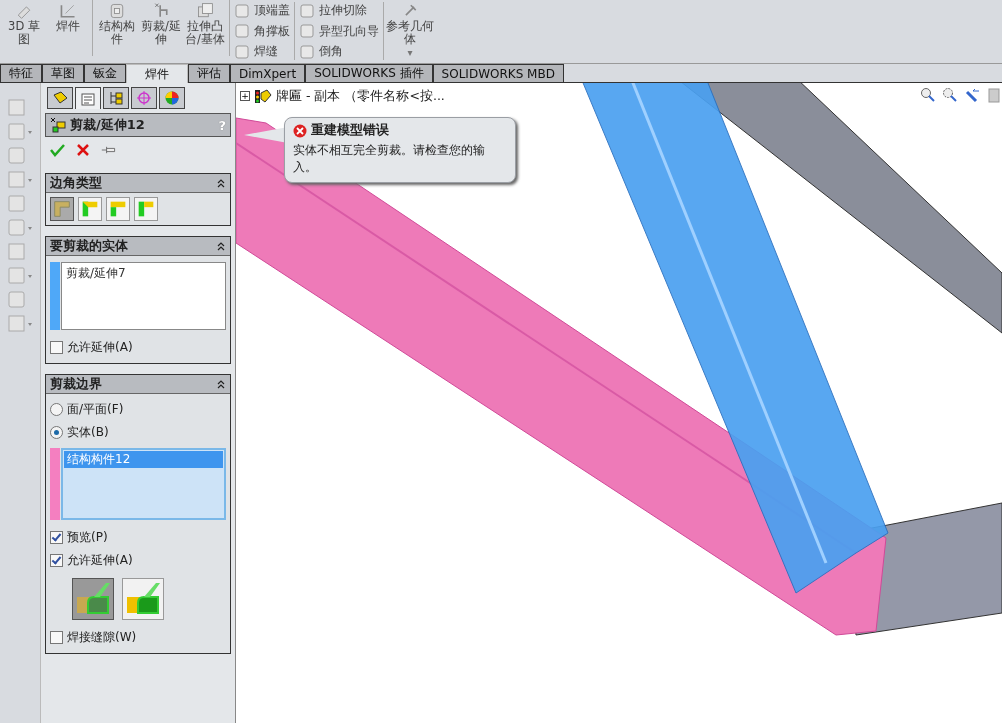 The height and width of the screenshot is (723, 1002). I want to click on tab: SOLIDWORKS 插件, so click(369, 73).